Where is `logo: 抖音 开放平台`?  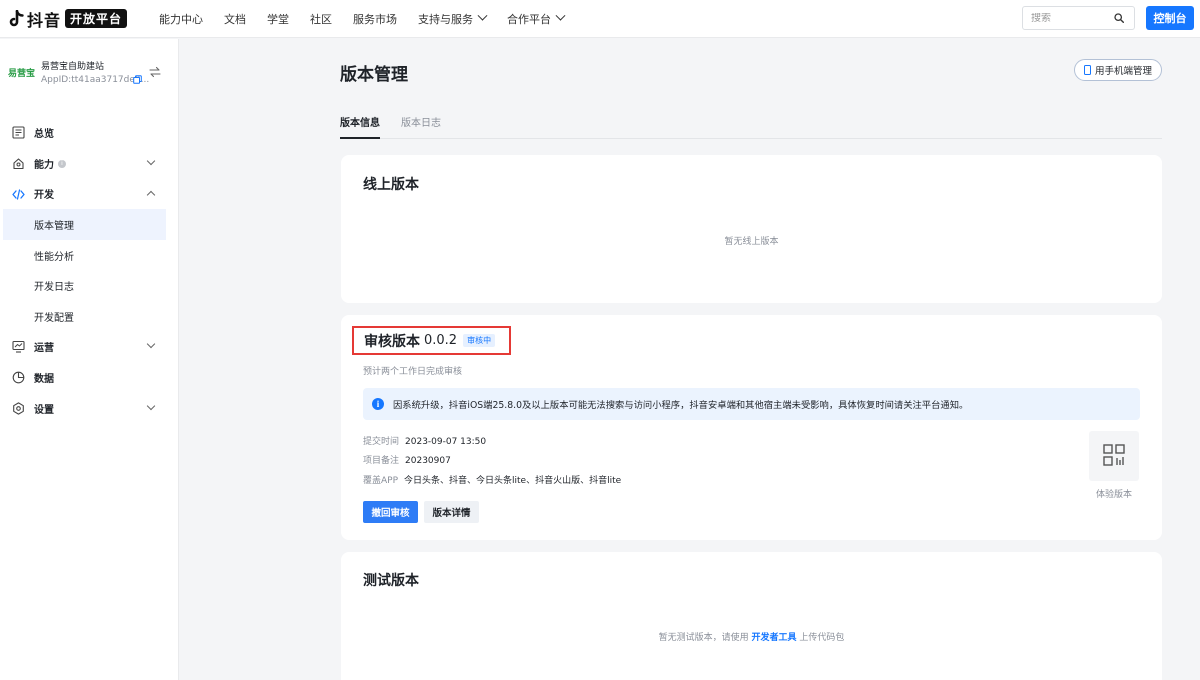
logo: 抖音 开放平台 is located at coordinates (68, 19).